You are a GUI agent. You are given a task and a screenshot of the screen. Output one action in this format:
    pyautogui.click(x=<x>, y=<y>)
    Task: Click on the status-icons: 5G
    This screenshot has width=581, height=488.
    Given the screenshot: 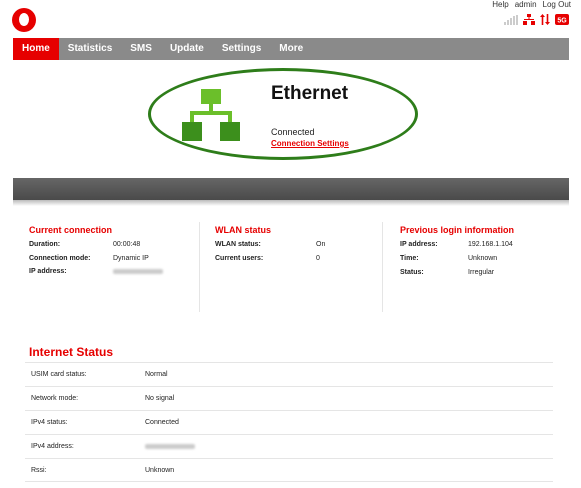 What is the action you would take?
    pyautogui.click(x=536, y=19)
    